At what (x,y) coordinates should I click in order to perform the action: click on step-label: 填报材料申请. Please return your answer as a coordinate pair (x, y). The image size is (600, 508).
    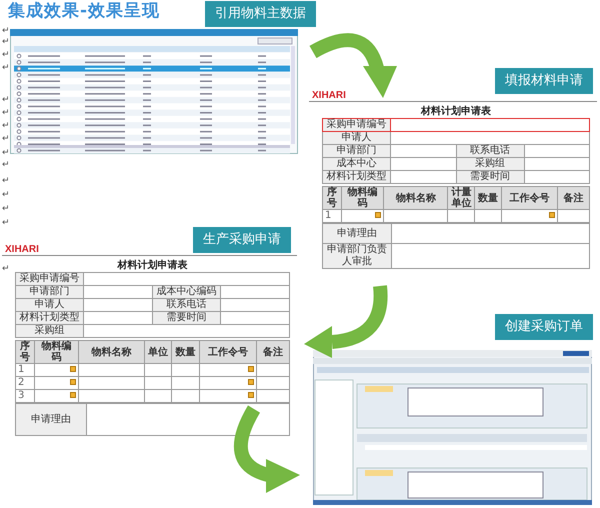
    Looking at the image, I should click on (544, 81).